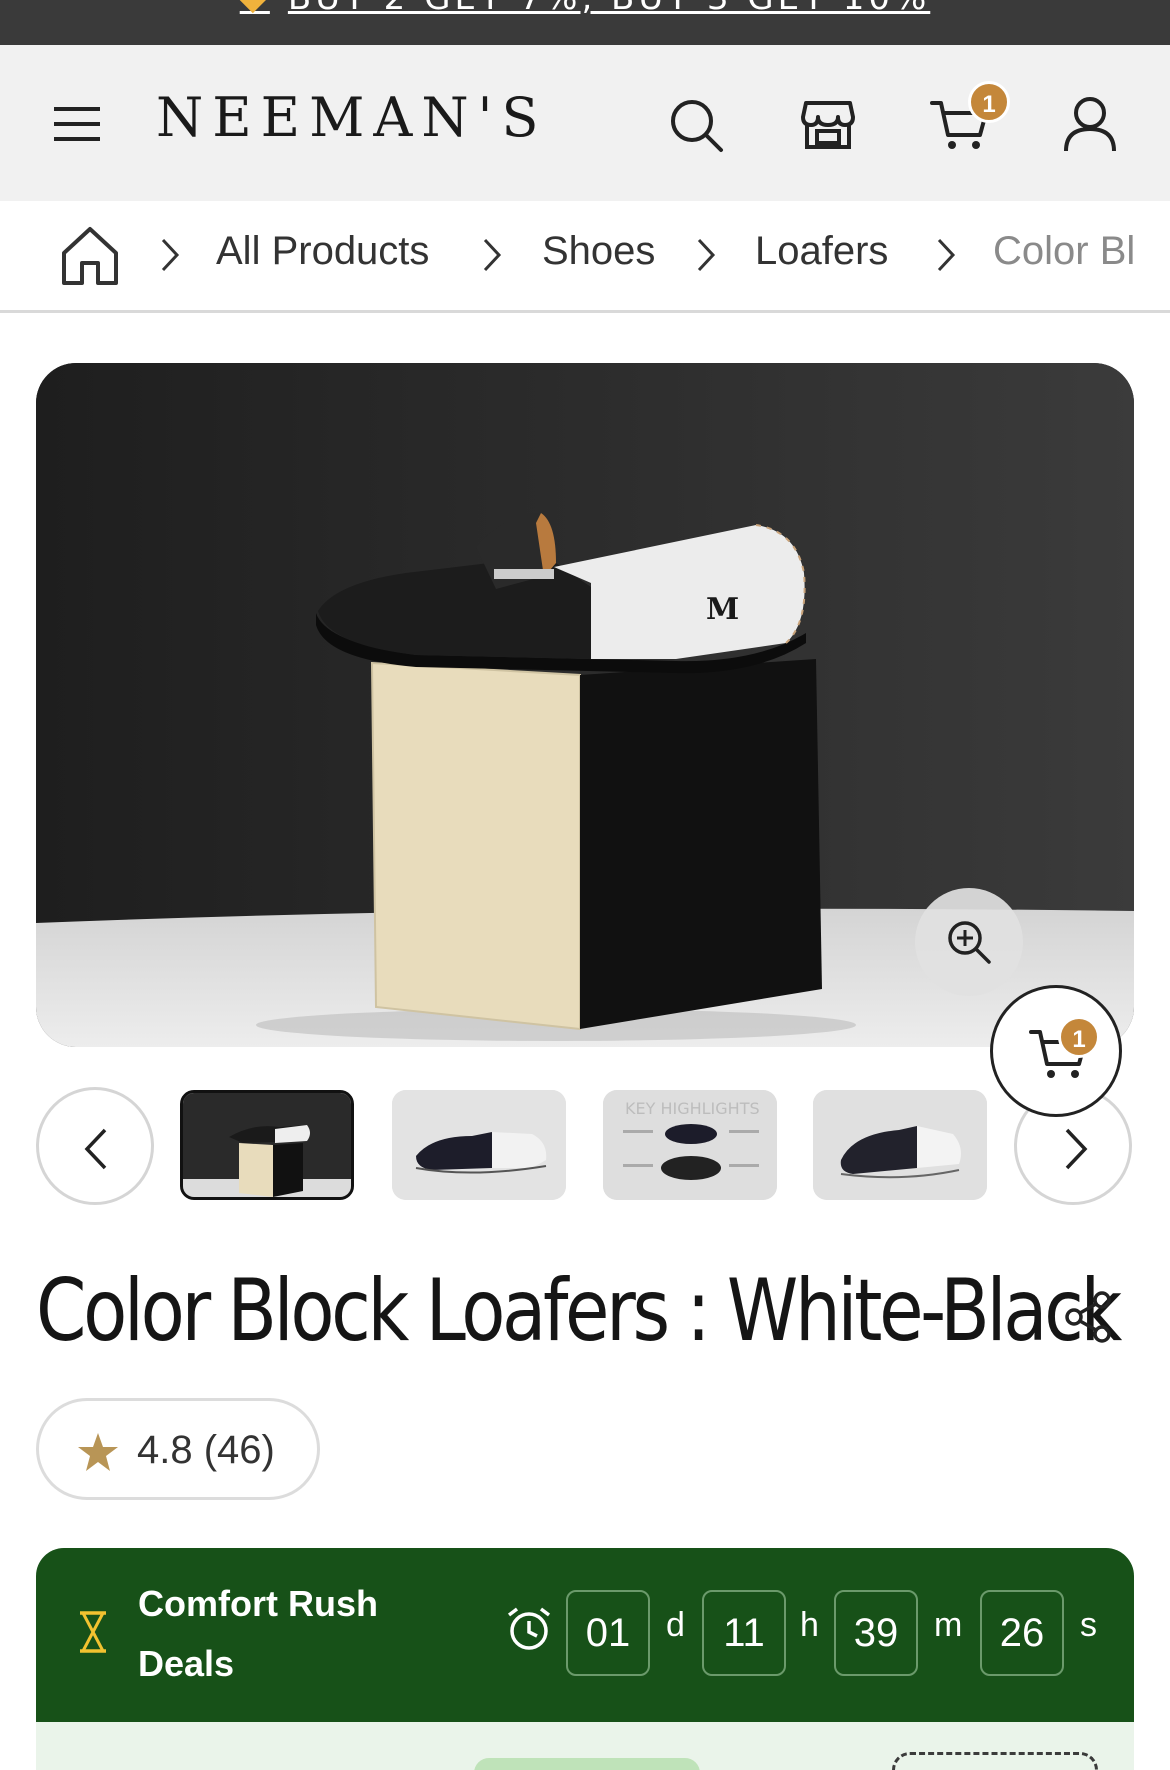 Image resolution: width=1170 pixels, height=1770 pixels. What do you see at coordinates (821, 251) in the screenshot?
I see `breadcrumb-loafers: Loafers` at bounding box center [821, 251].